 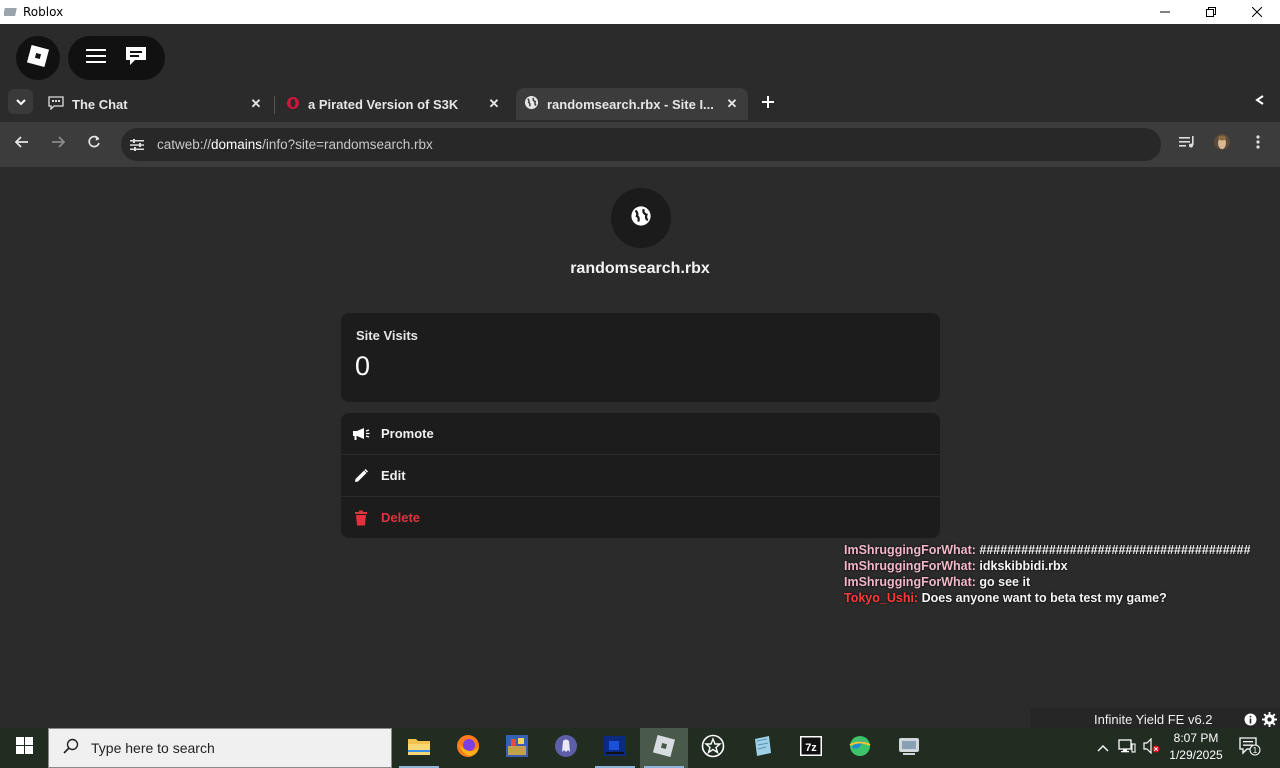 What do you see at coordinates (237, 144) in the screenshot?
I see `url-host: domains` at bounding box center [237, 144].